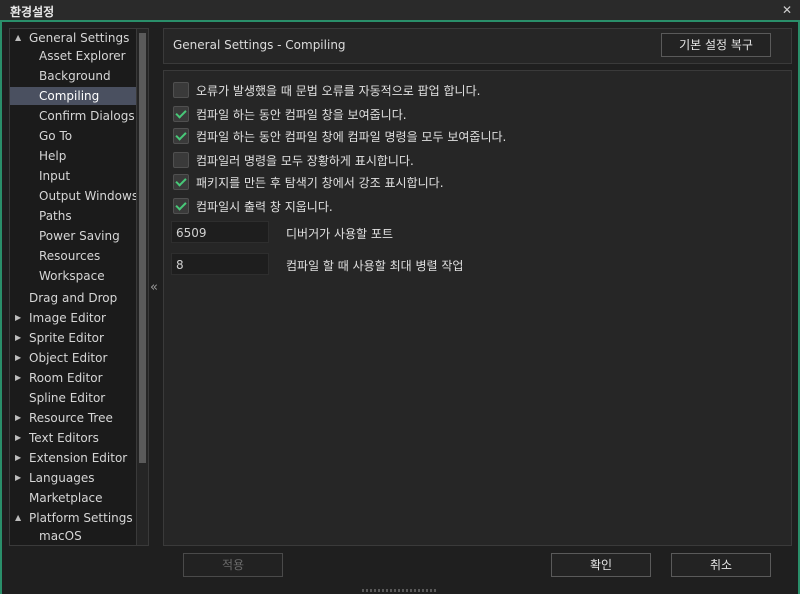  I want to click on tree-item-object-editor: ▶ Object Editor, so click(73, 358).